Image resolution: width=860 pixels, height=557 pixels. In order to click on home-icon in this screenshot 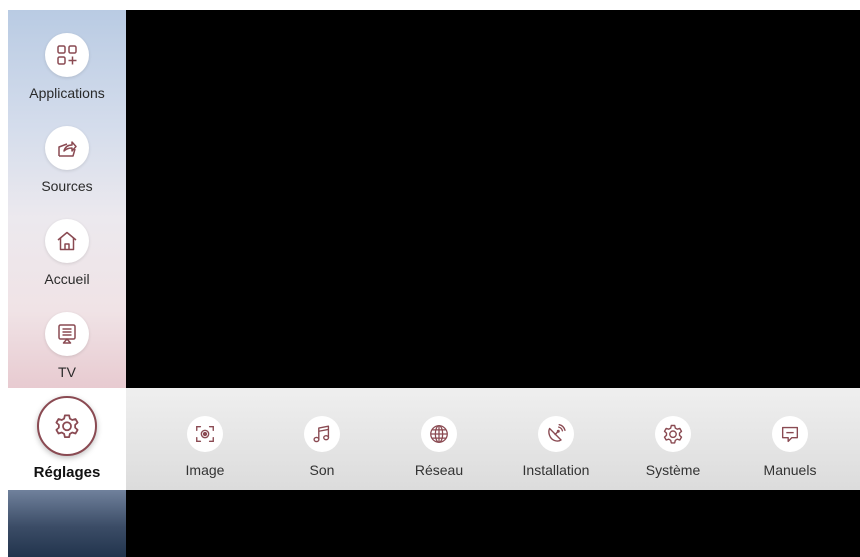, I will do `click(67, 241)`.